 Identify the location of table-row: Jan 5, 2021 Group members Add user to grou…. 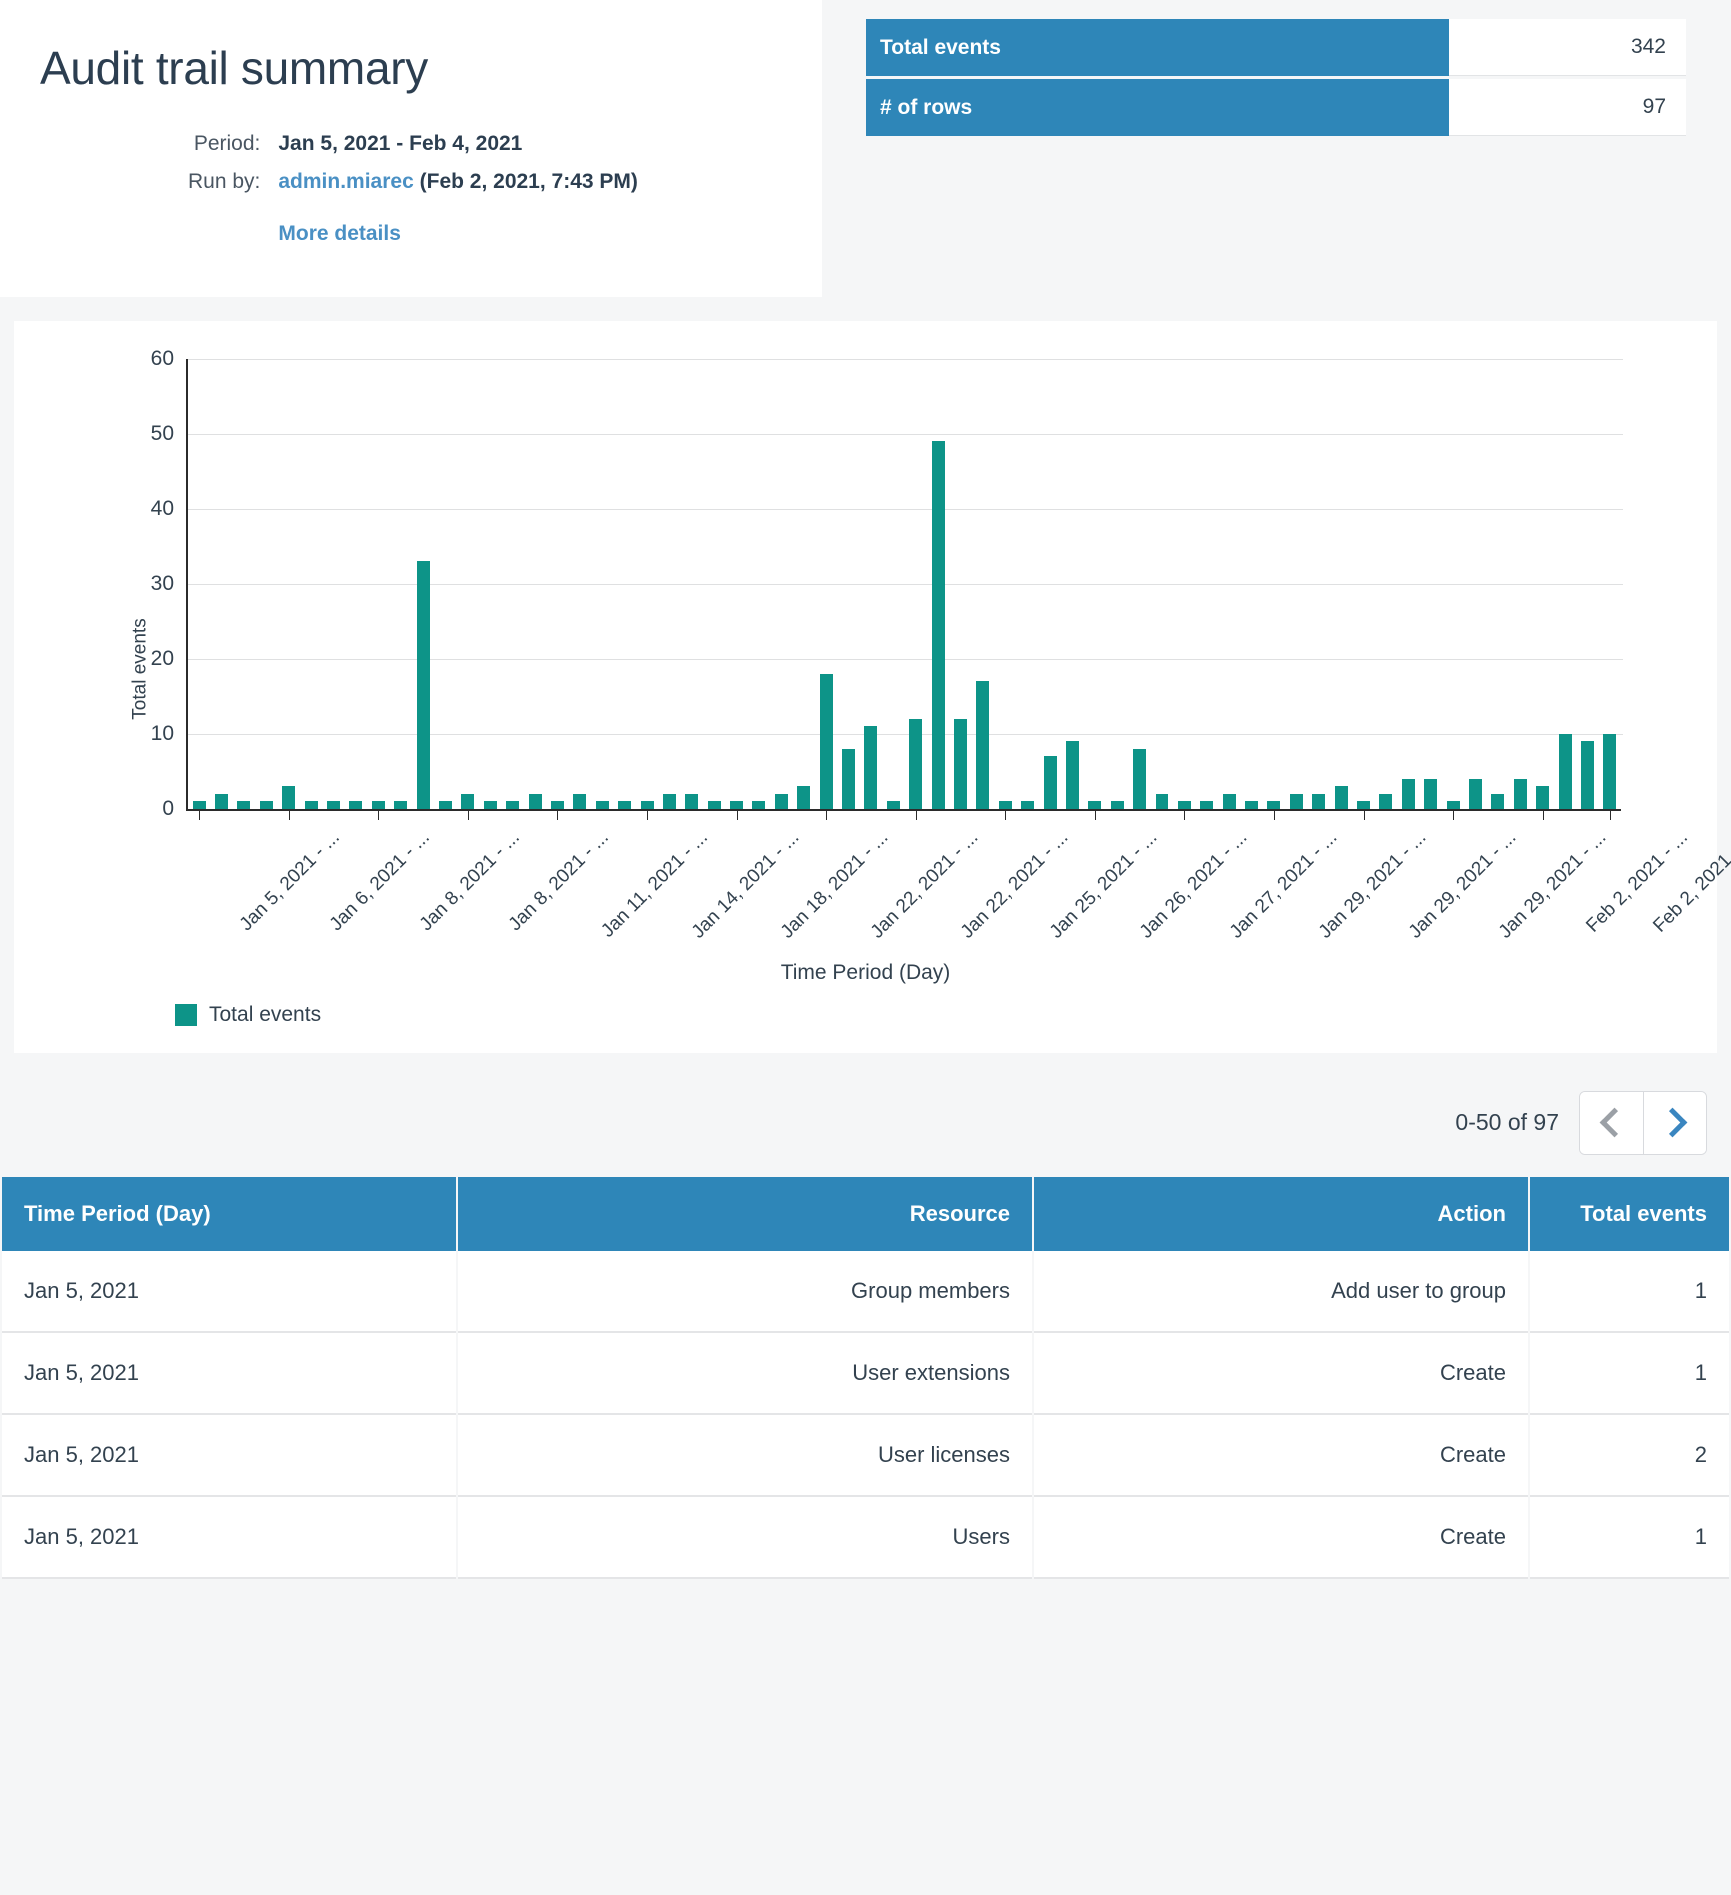
(865, 1291).